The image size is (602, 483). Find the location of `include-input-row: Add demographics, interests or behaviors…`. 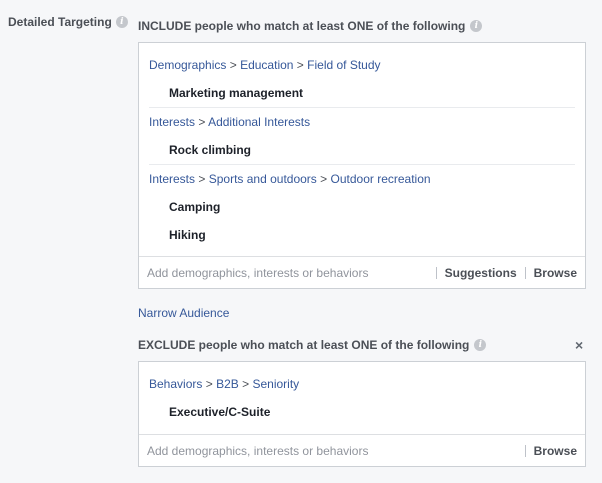

include-input-row: Add demographics, interests or behaviors… is located at coordinates (362, 272).